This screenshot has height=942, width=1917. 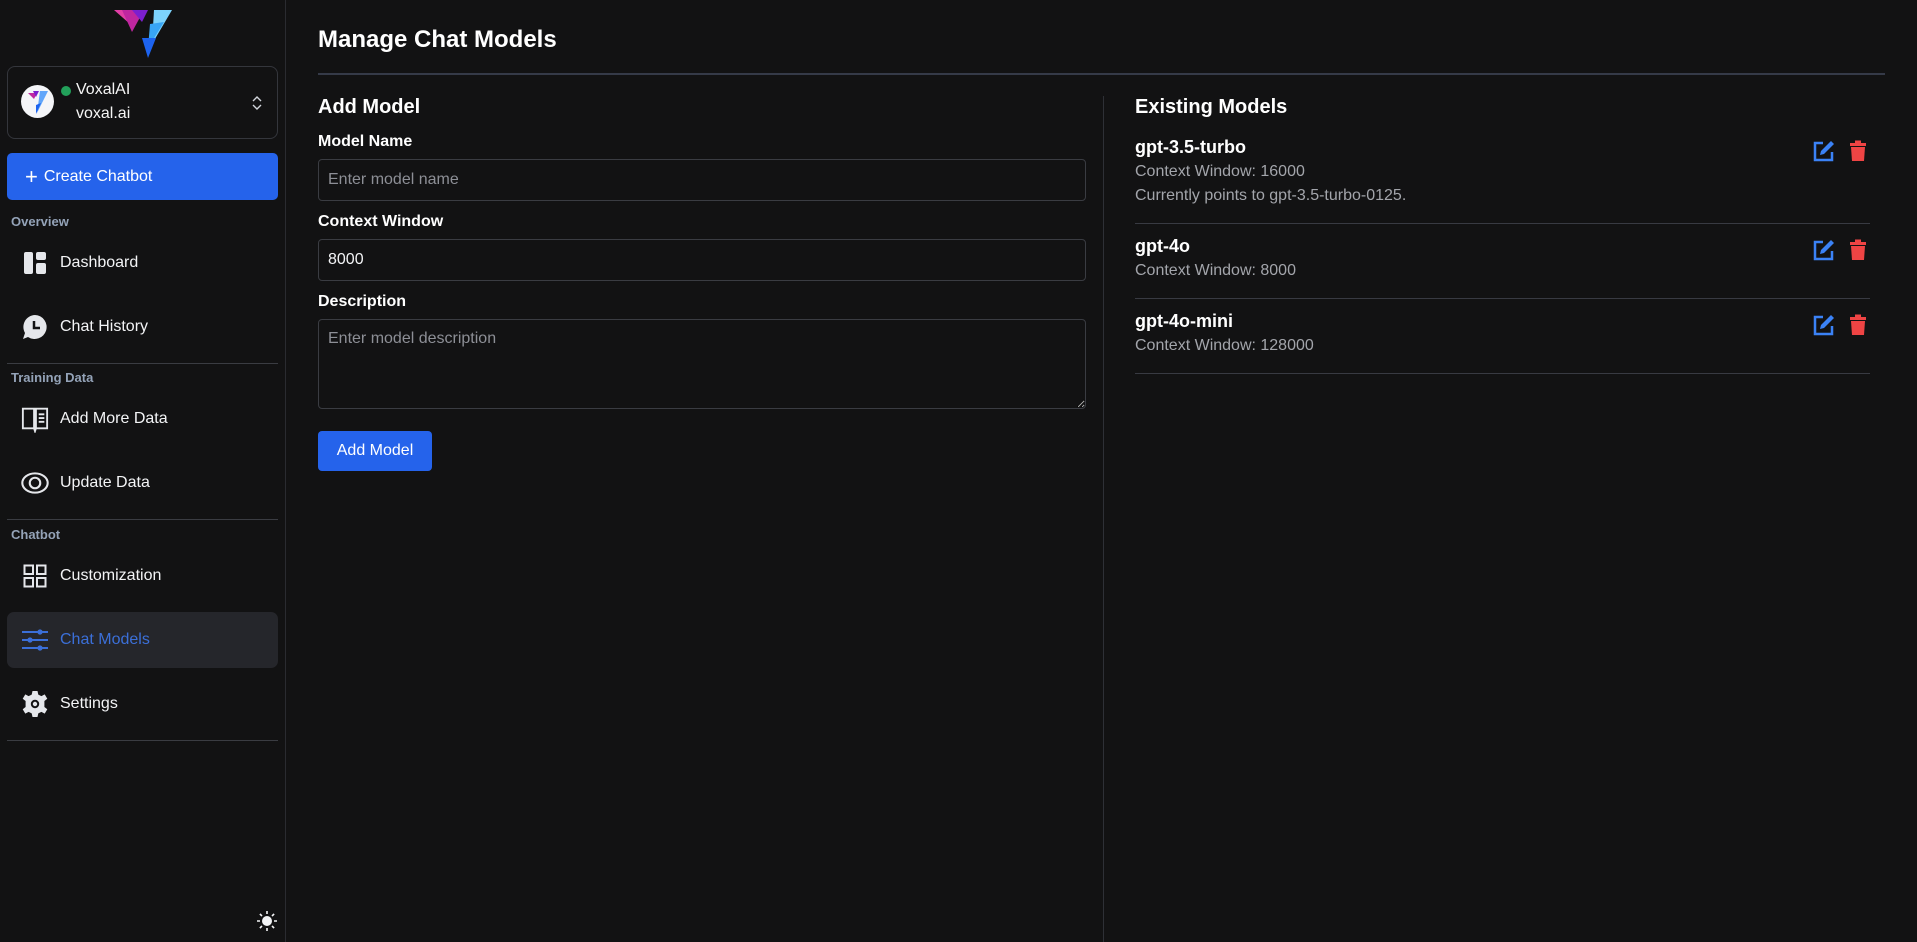 I want to click on sidebar-item-label: Settings, so click(x=89, y=703).